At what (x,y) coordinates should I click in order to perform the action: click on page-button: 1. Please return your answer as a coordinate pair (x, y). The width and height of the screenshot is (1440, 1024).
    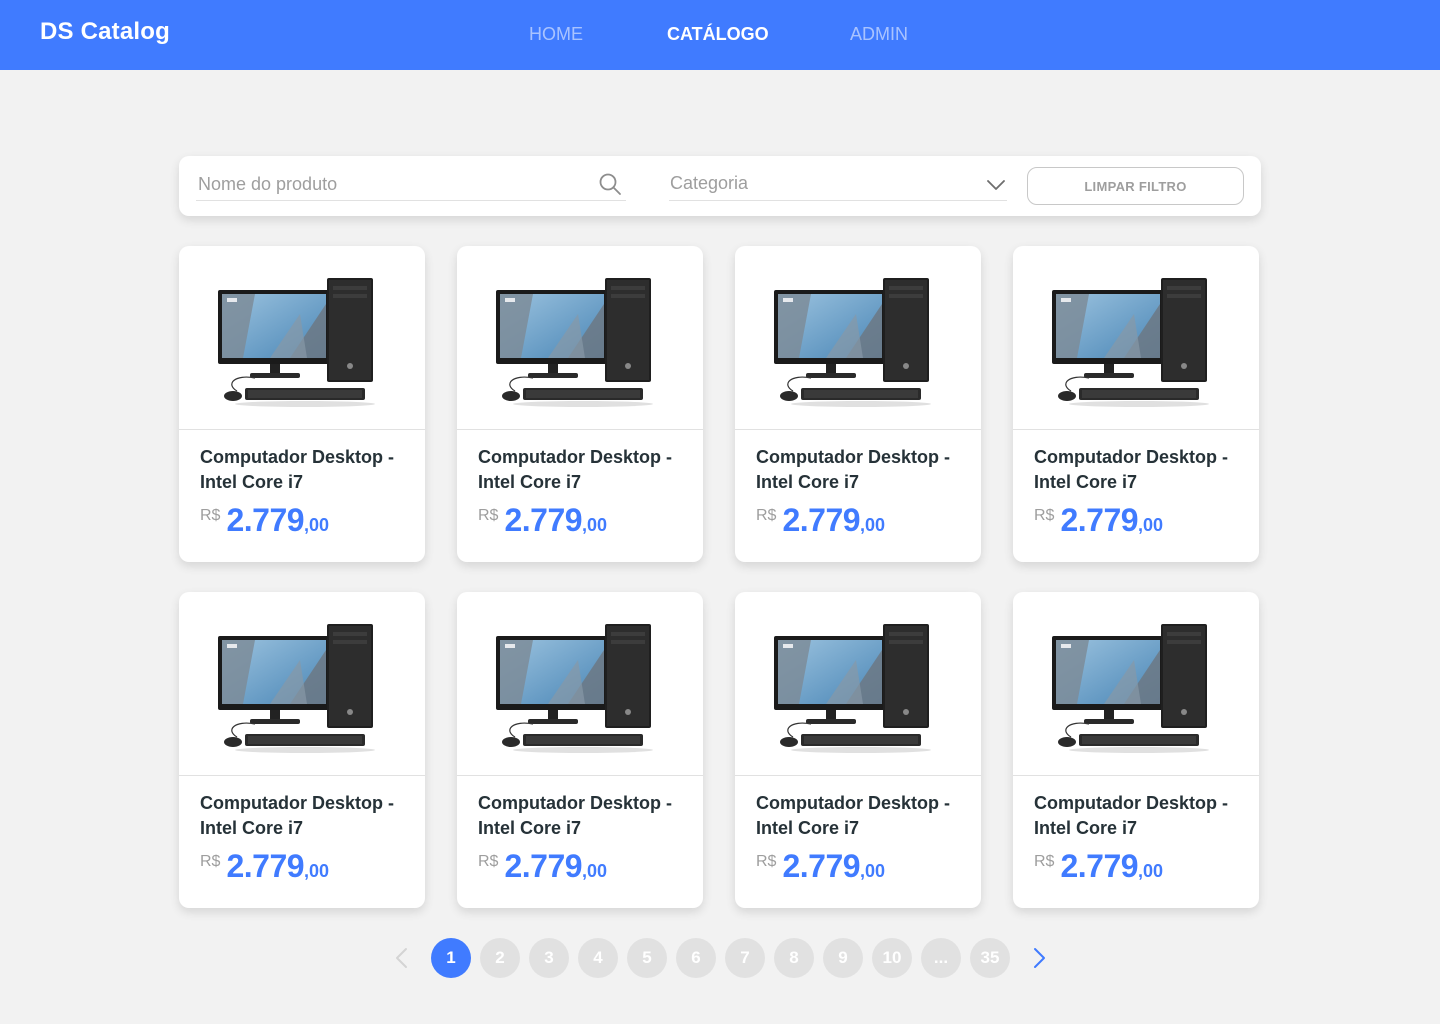
    Looking at the image, I should click on (451, 958).